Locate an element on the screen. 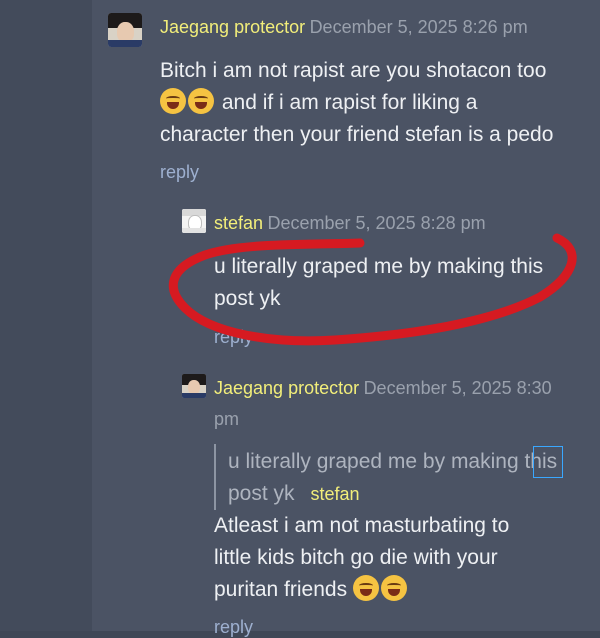 The width and height of the screenshot is (600, 638). comment-line: post yk is located at coordinates (247, 298).